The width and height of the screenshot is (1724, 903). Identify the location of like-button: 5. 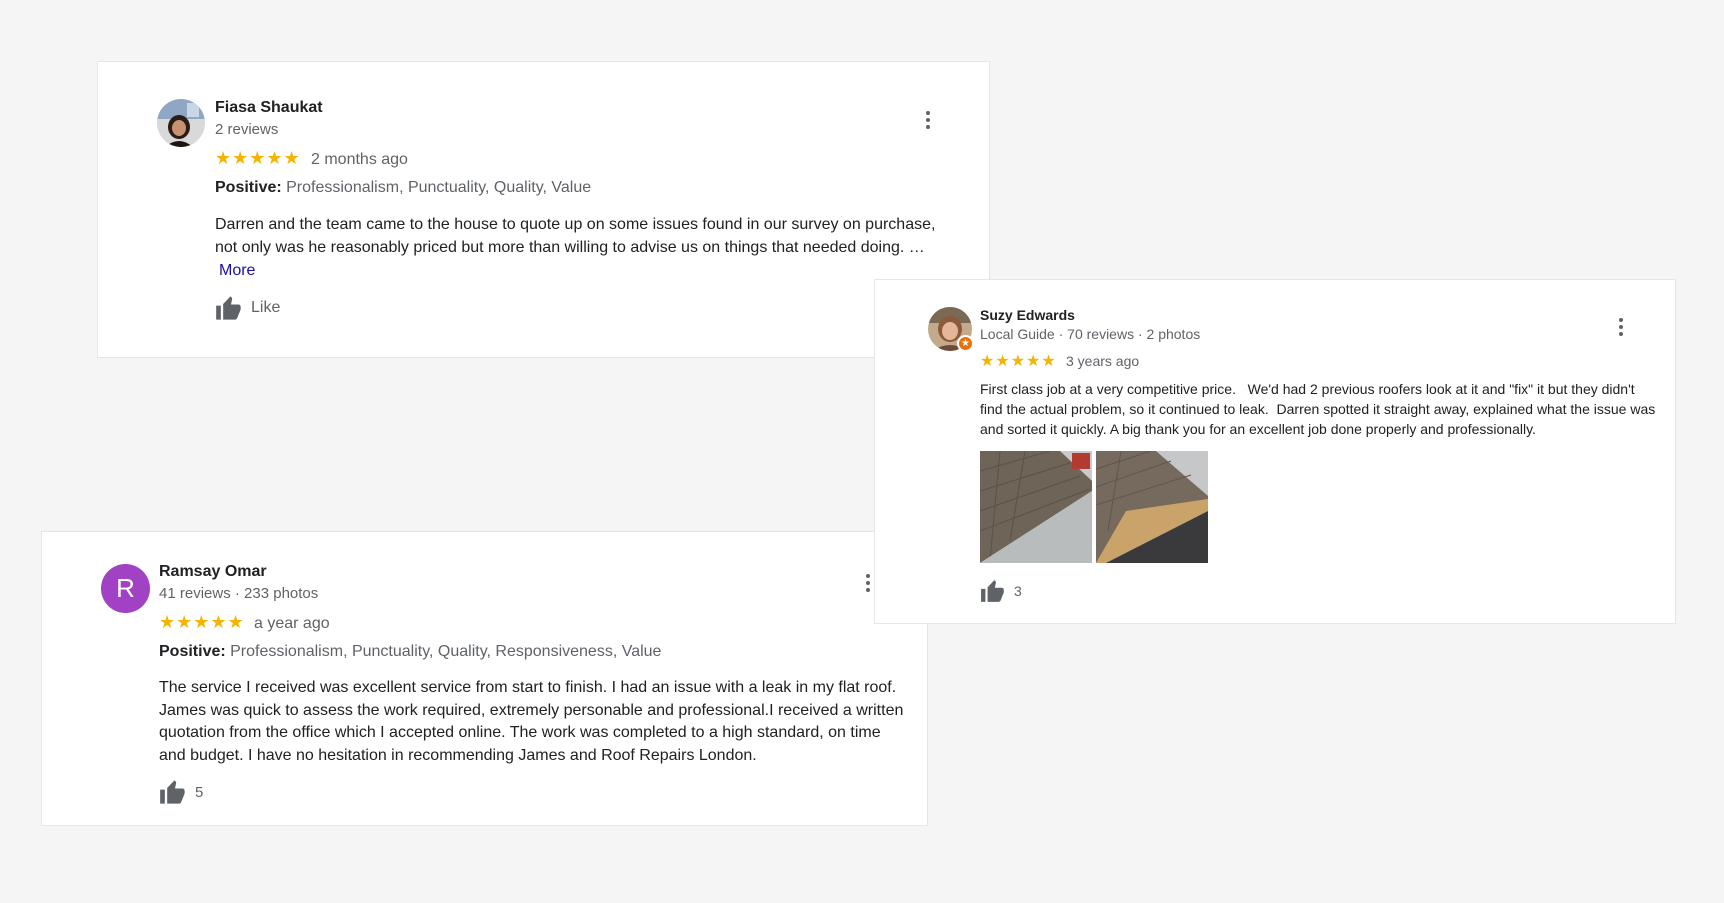
(181, 792).